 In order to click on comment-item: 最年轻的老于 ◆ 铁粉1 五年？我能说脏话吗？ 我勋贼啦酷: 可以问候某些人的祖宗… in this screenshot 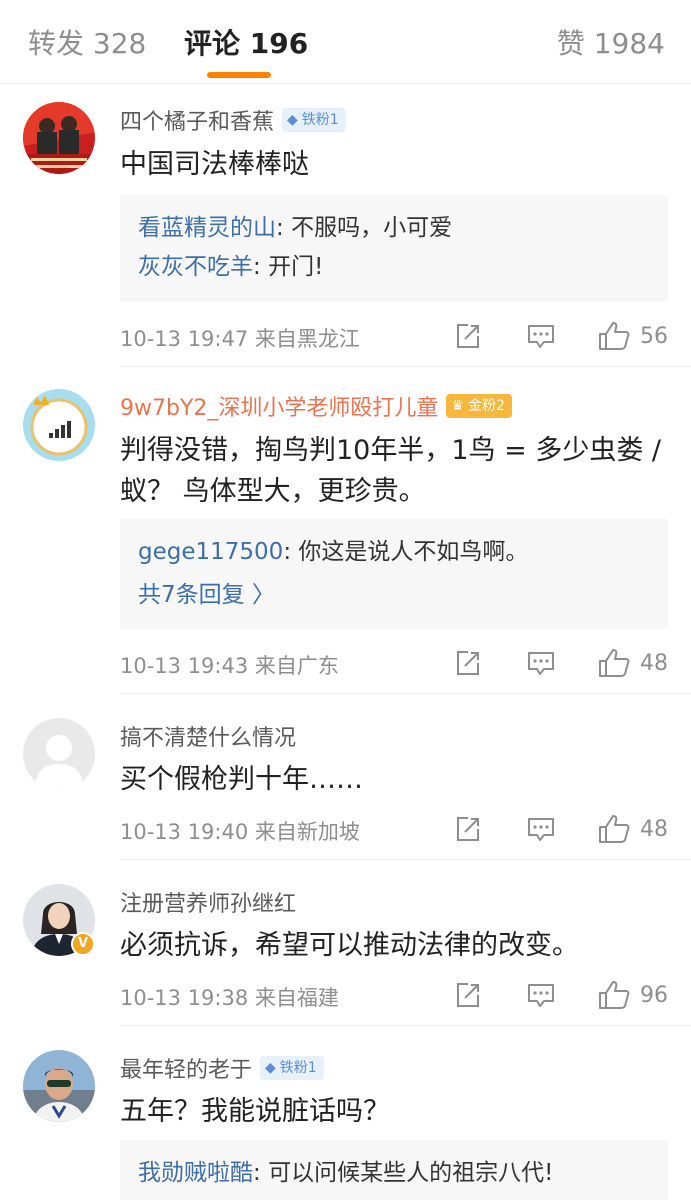, I will do `click(345, 1113)`.